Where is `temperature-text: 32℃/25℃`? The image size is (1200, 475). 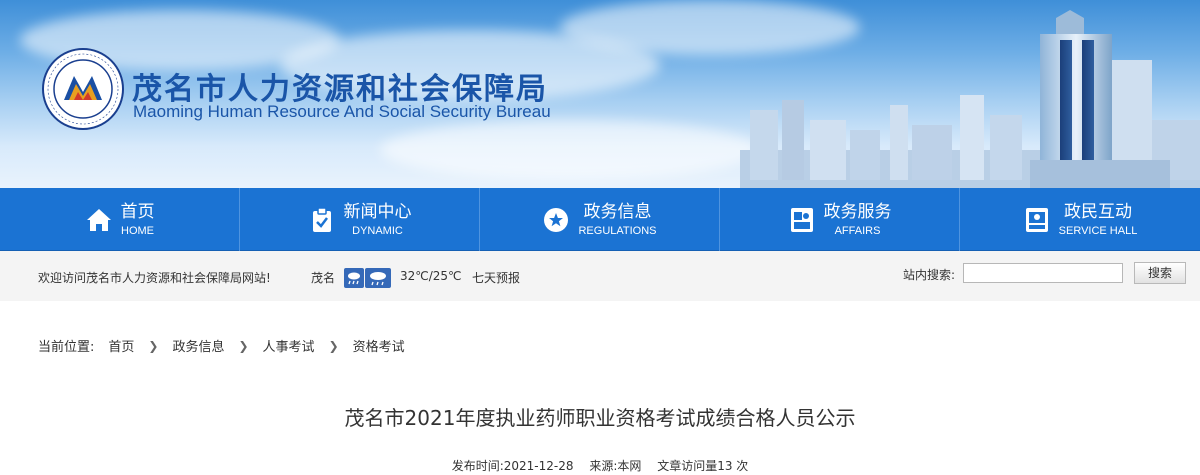
temperature-text: 32℃/25℃ is located at coordinates (431, 276).